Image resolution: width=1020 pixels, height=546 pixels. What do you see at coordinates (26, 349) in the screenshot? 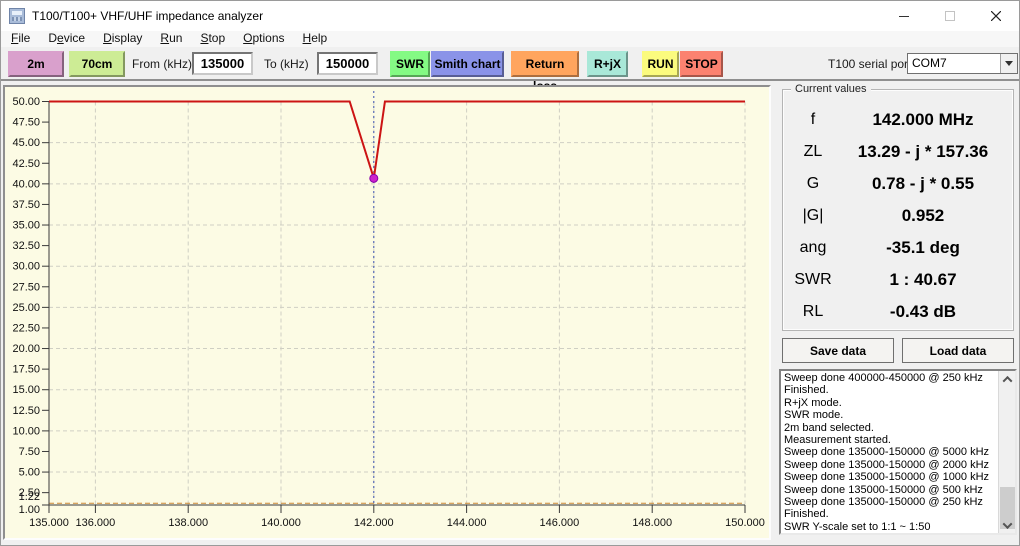
I see `svg-text: 20.00` at bounding box center [26, 349].